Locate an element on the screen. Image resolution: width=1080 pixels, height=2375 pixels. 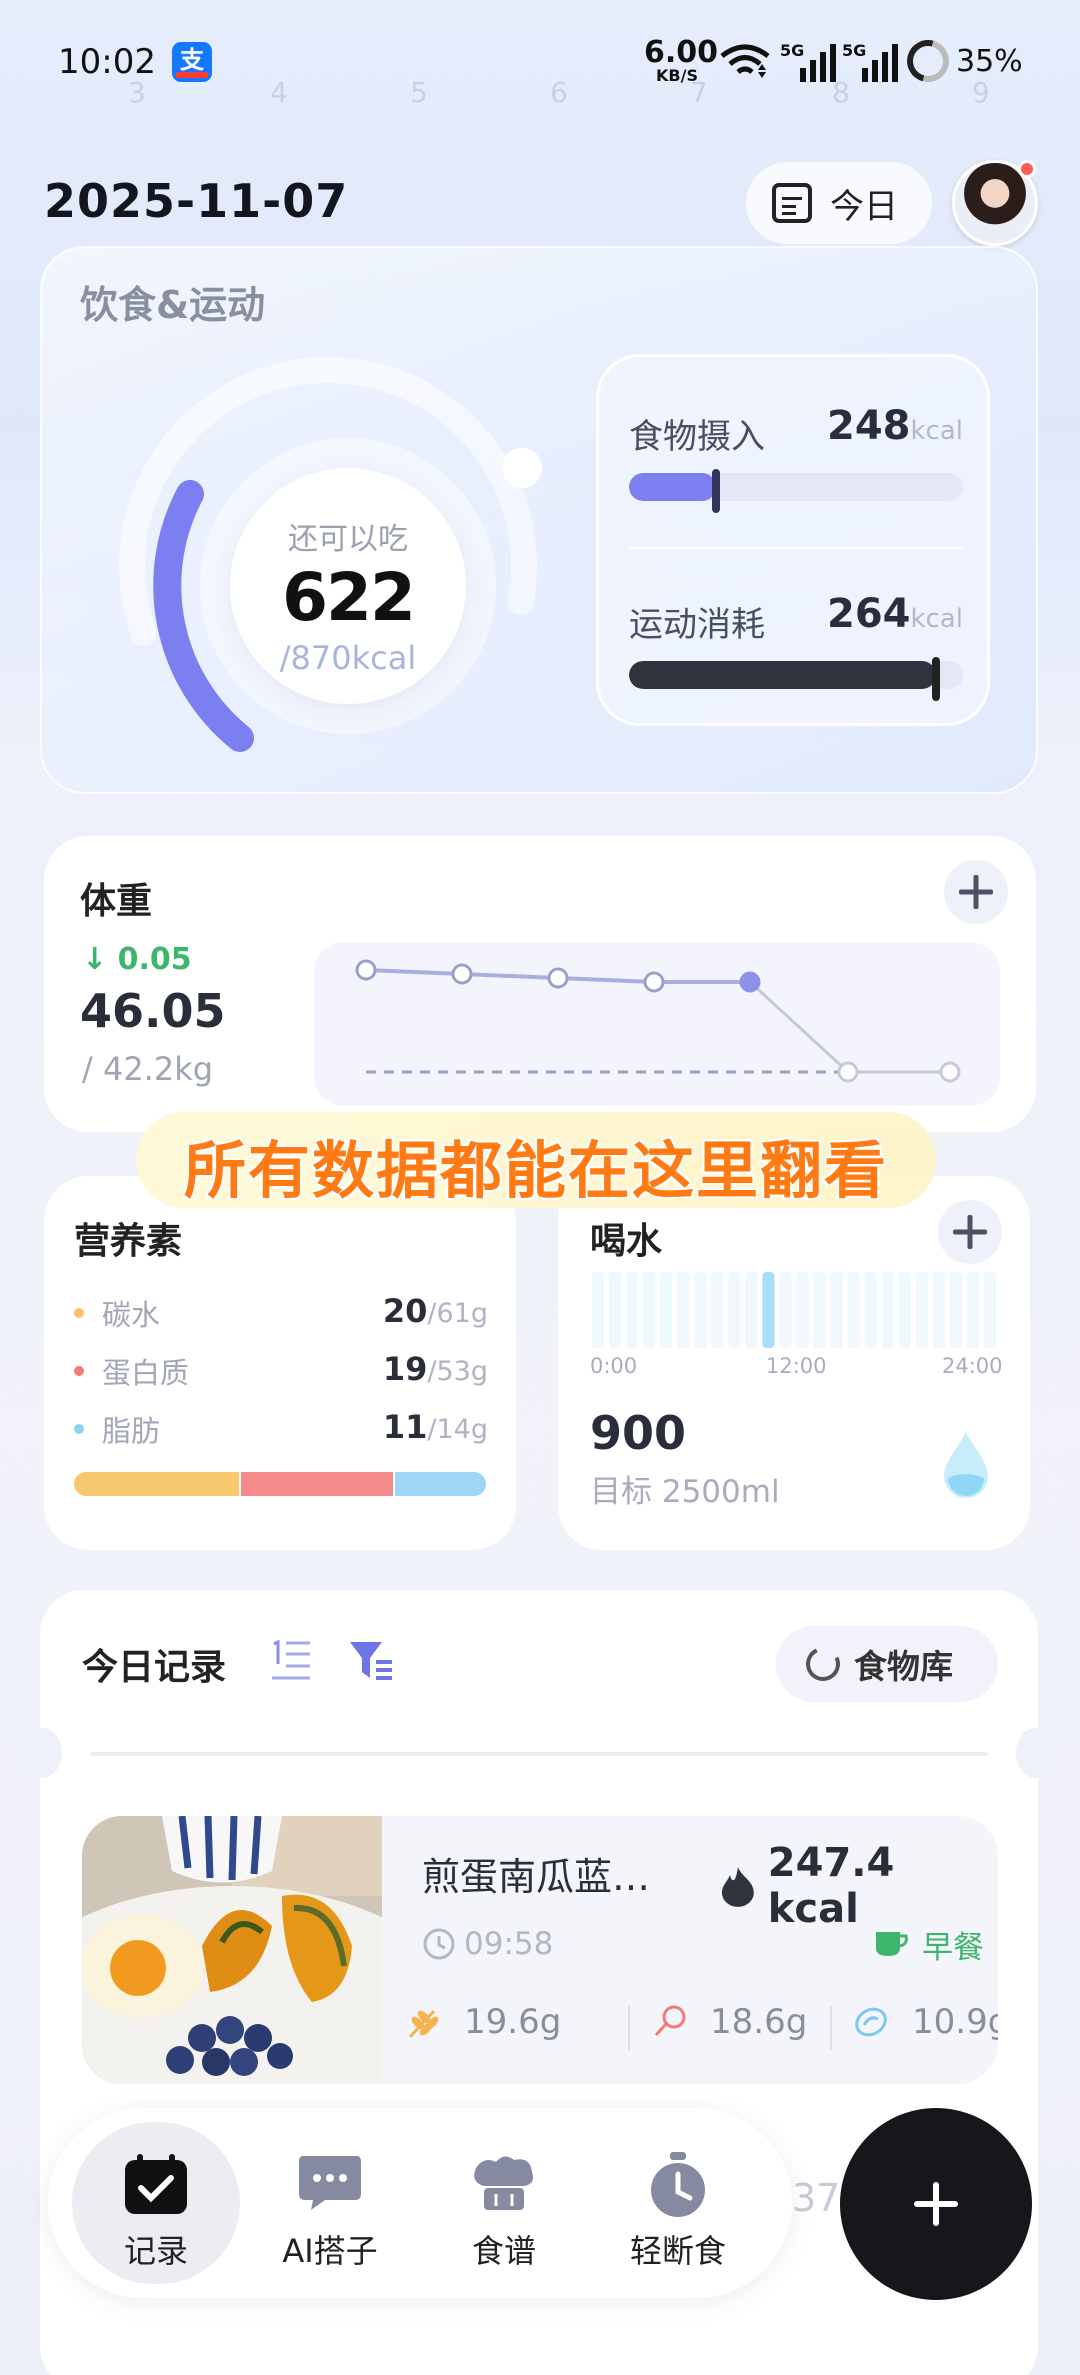
water-tick-start: 0:00 is located at coordinates (614, 1366).